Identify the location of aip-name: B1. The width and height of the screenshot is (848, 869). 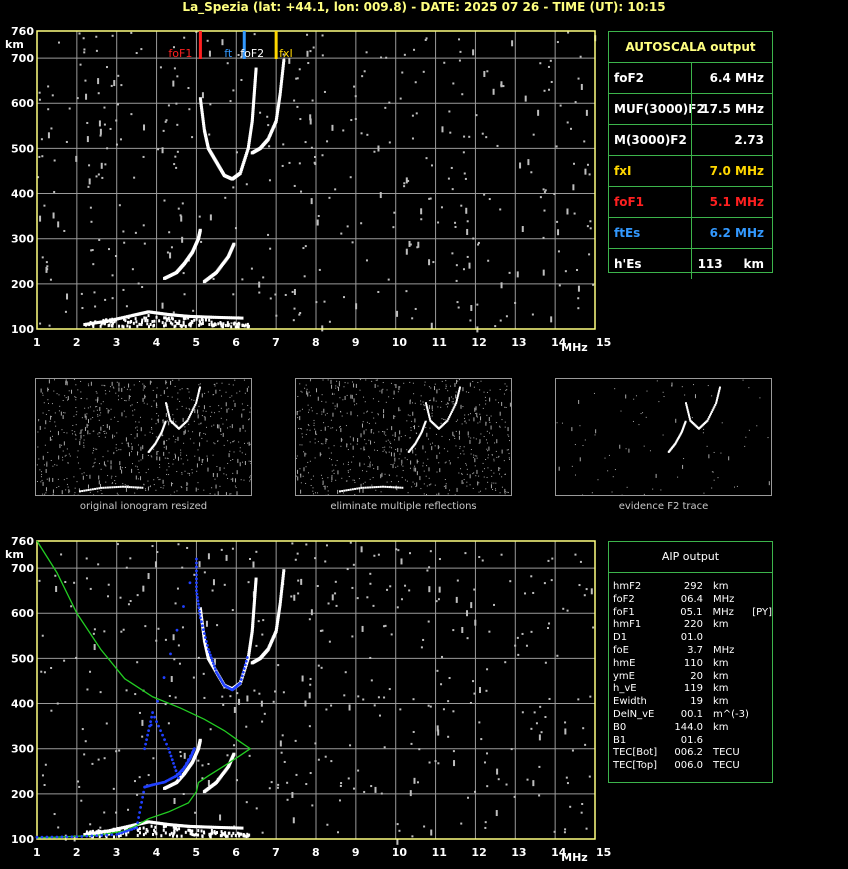
(620, 740).